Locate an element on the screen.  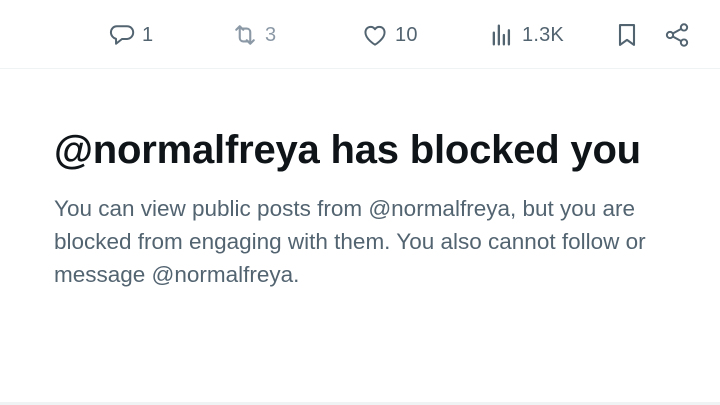
like-count: 10 is located at coordinates (406, 34).